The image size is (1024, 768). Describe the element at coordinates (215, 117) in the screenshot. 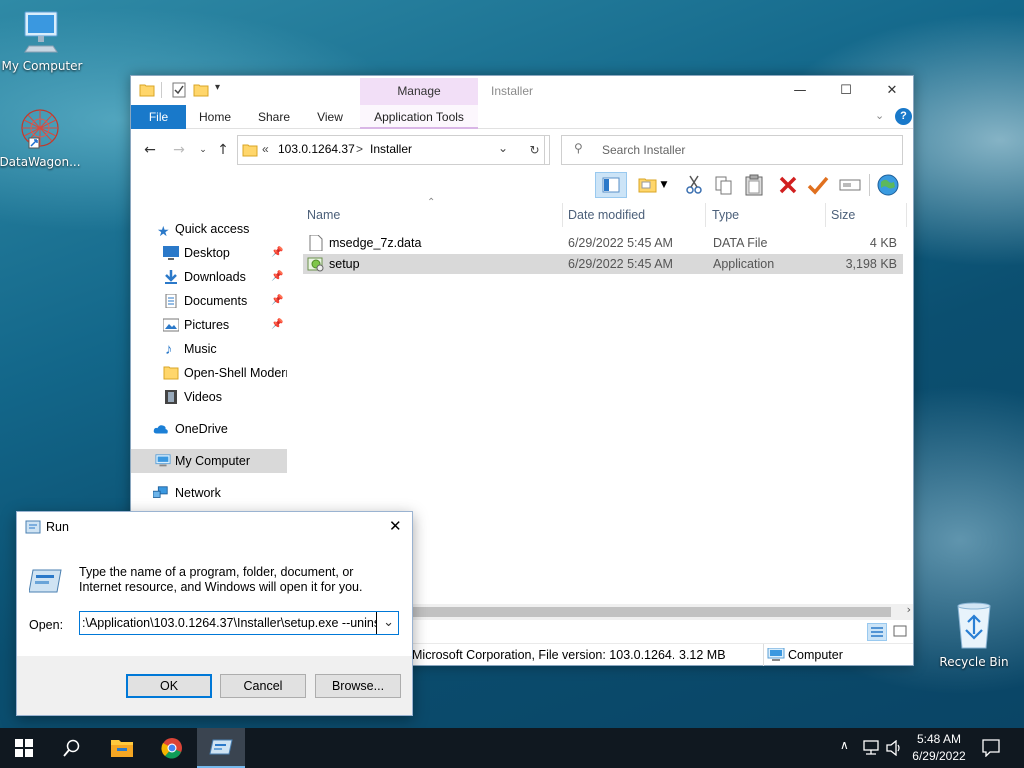

I see `tab-home: Home` at that location.